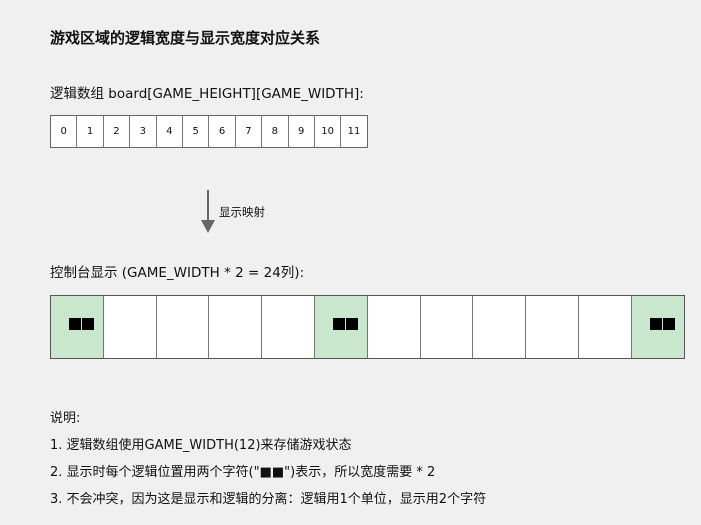 The image size is (701, 525). What do you see at coordinates (185, 38) in the screenshot?
I see `page-title: 游戏区域的逻辑宽度与显示宽度对应关系` at bounding box center [185, 38].